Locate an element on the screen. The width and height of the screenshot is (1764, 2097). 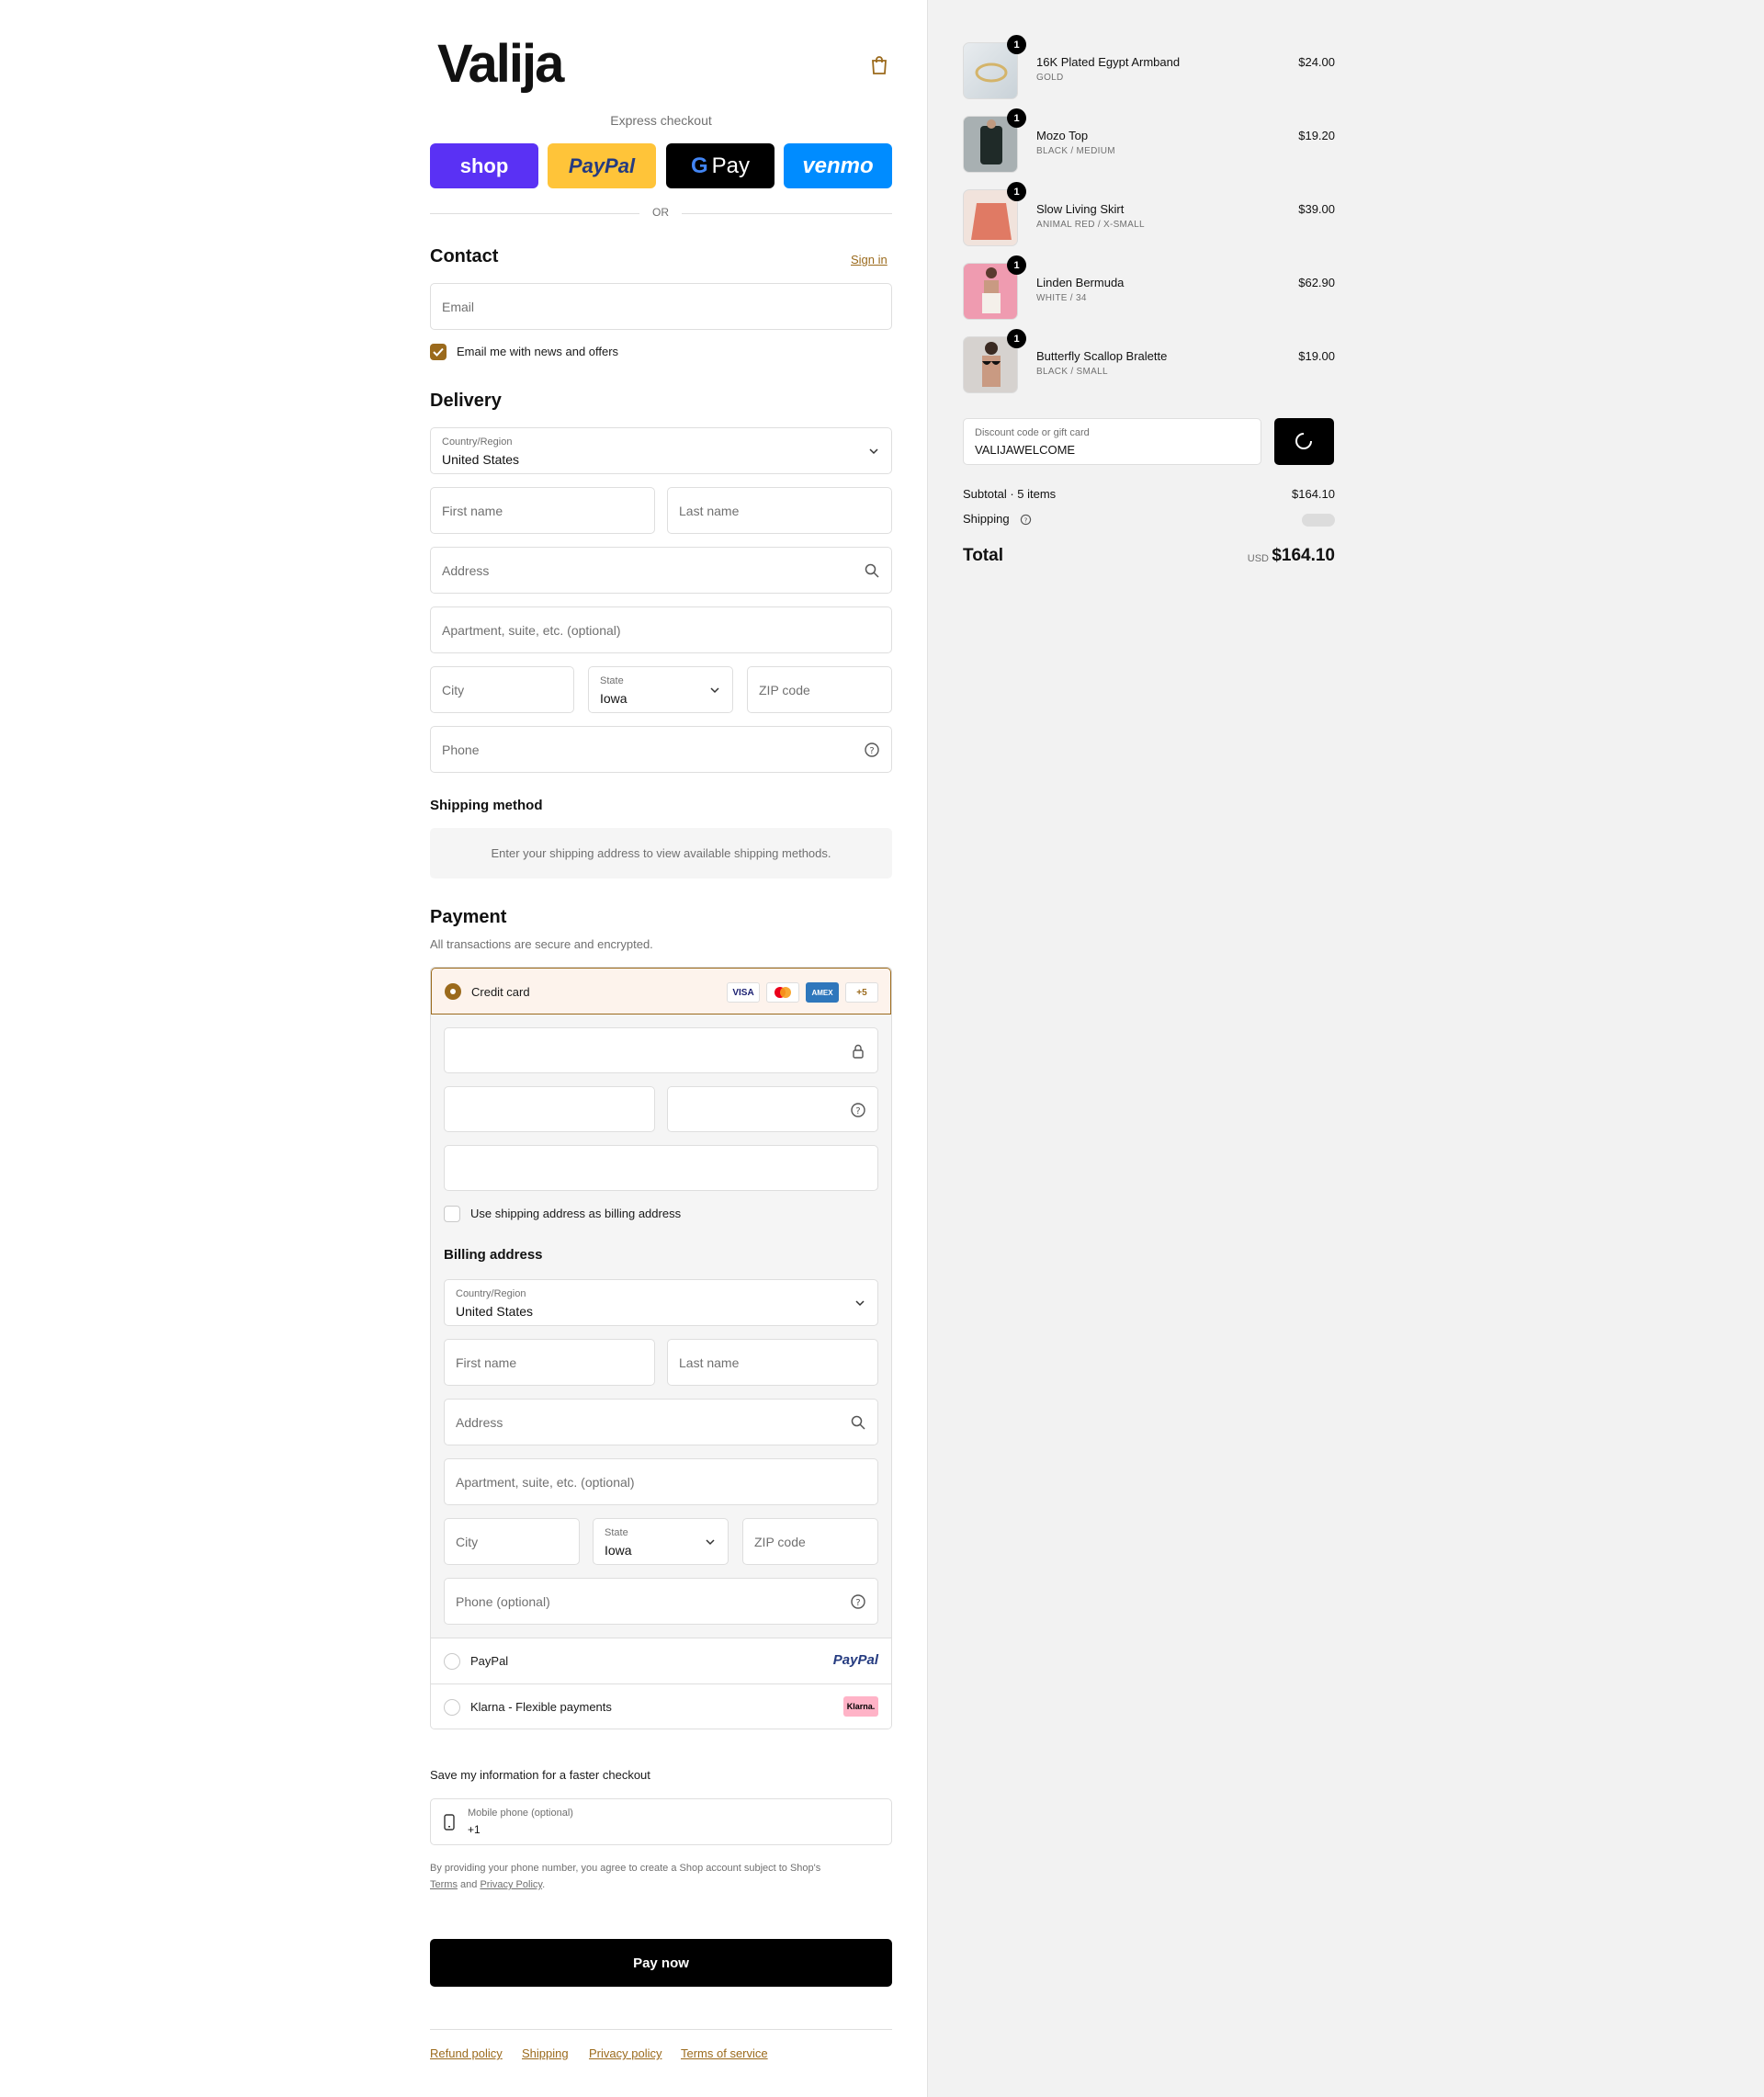
zip-placeholder: ZIP code is located at coordinates (784, 690).